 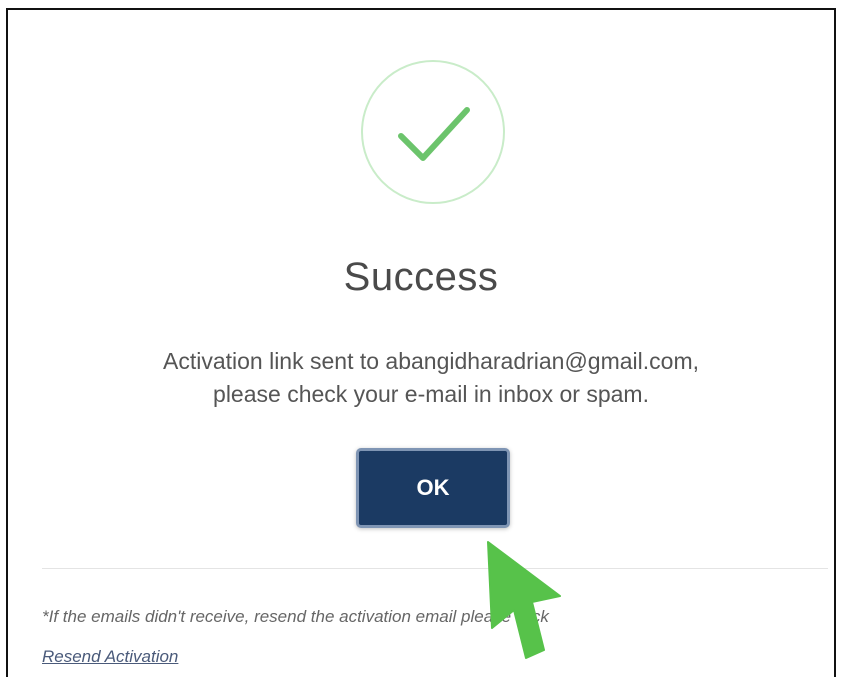 I want to click on dialog-title: Success, so click(x=421, y=277).